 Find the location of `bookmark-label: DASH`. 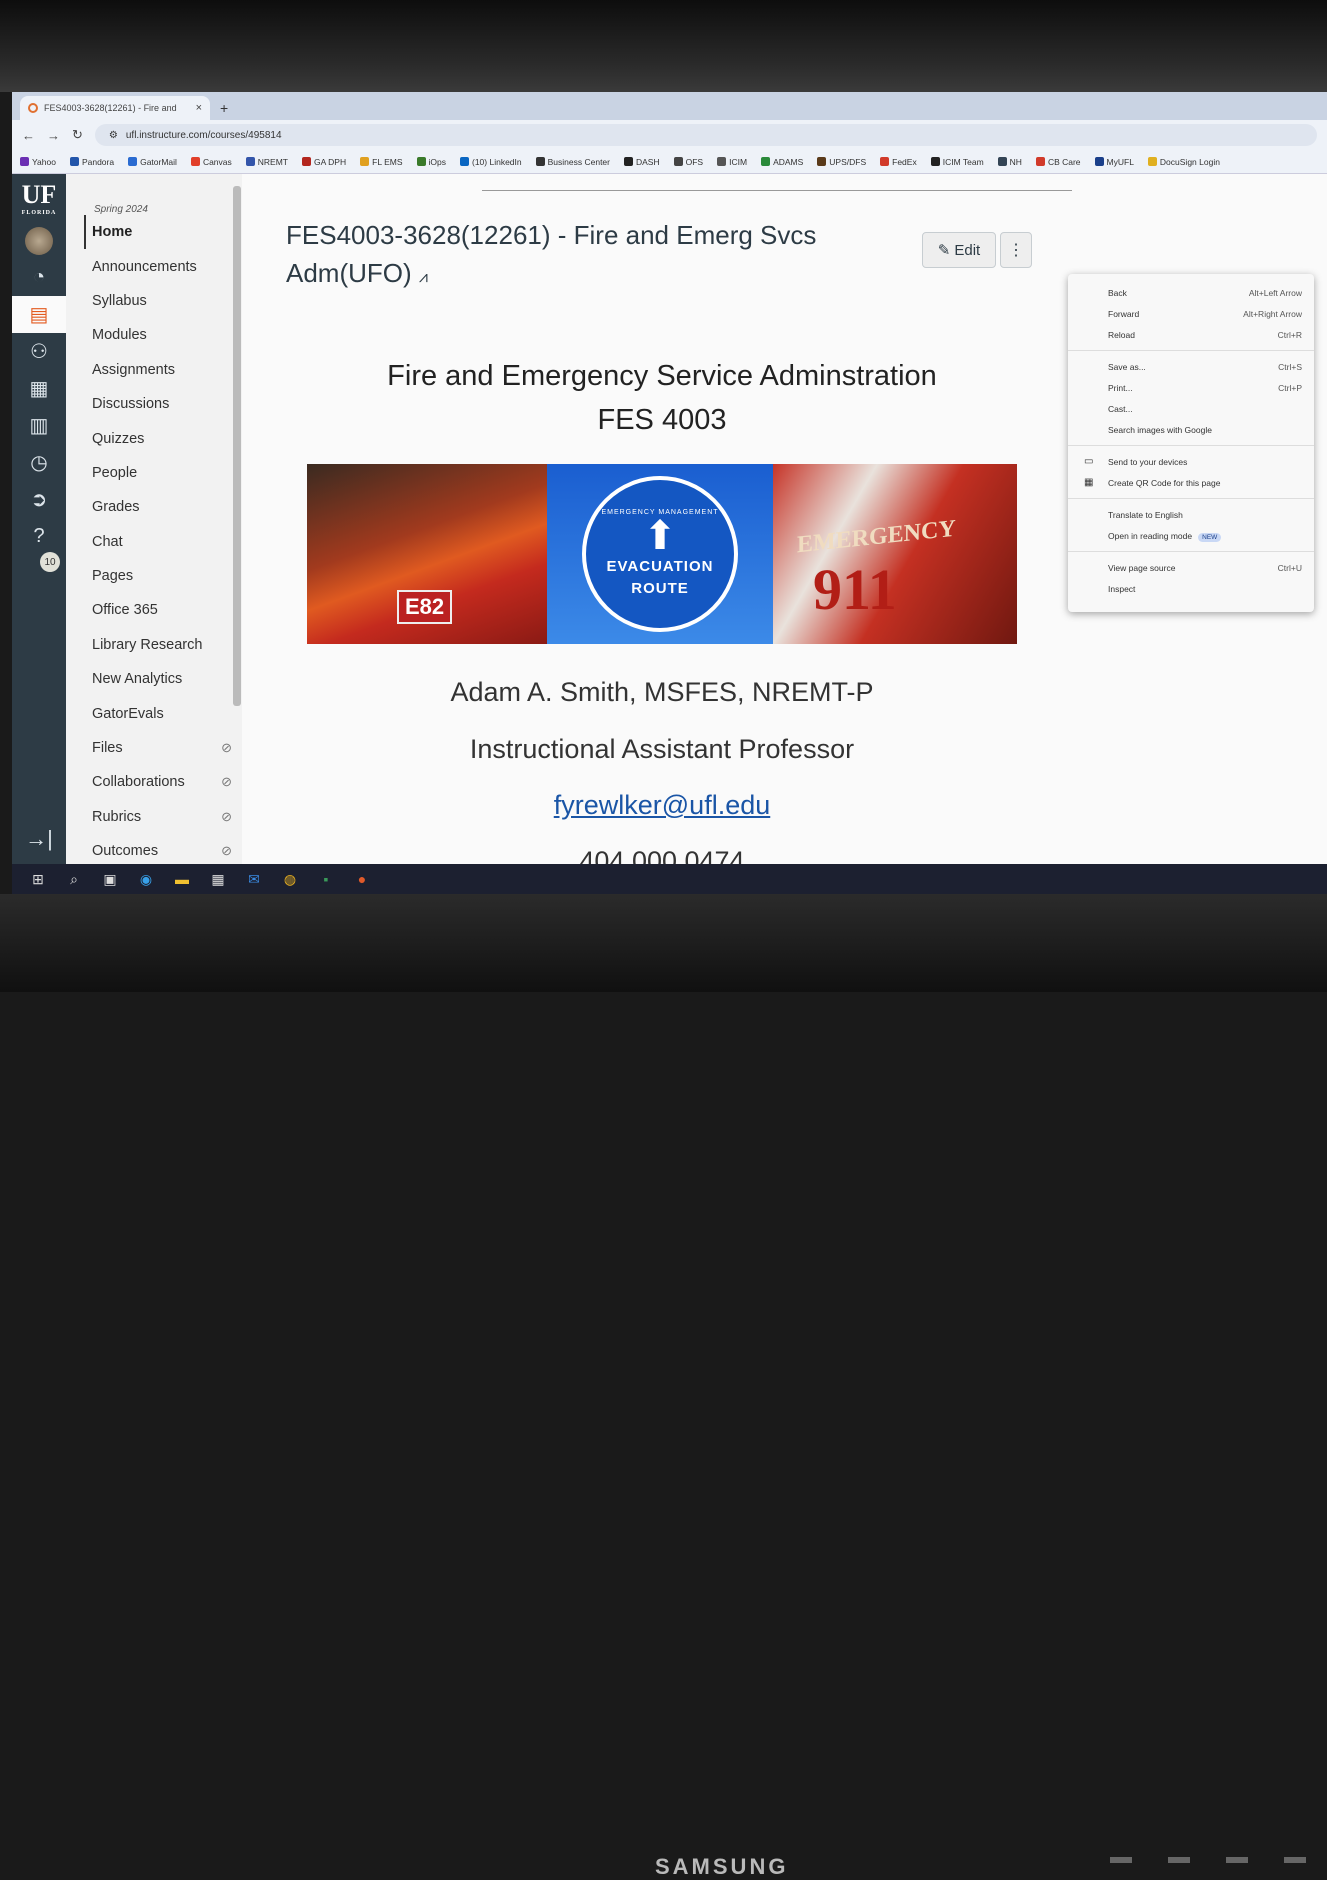

bookmark-label: DASH is located at coordinates (648, 161).